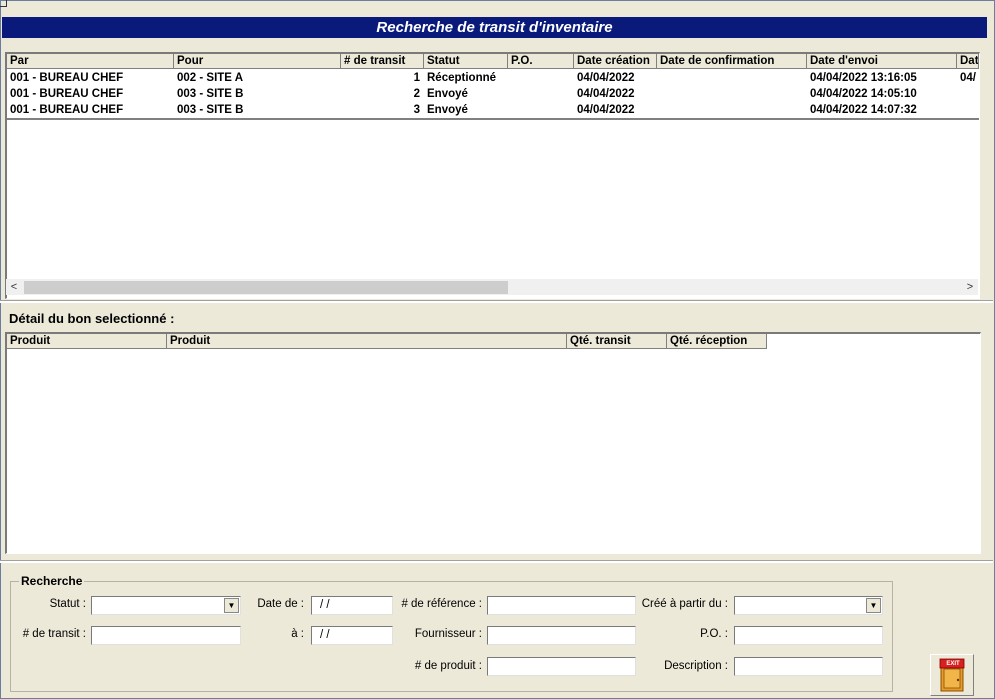 This screenshot has width=995, height=699. What do you see at coordinates (494, 27) in the screenshot?
I see `window-title: Recherche de transit d'inventaire` at bounding box center [494, 27].